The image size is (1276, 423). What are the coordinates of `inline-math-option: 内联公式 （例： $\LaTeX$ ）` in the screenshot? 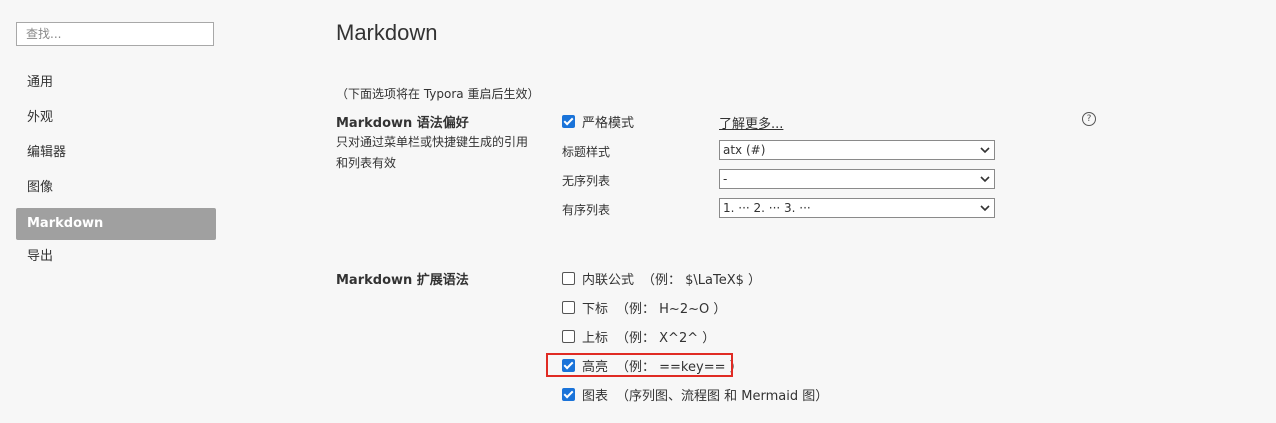 It's located at (661, 278).